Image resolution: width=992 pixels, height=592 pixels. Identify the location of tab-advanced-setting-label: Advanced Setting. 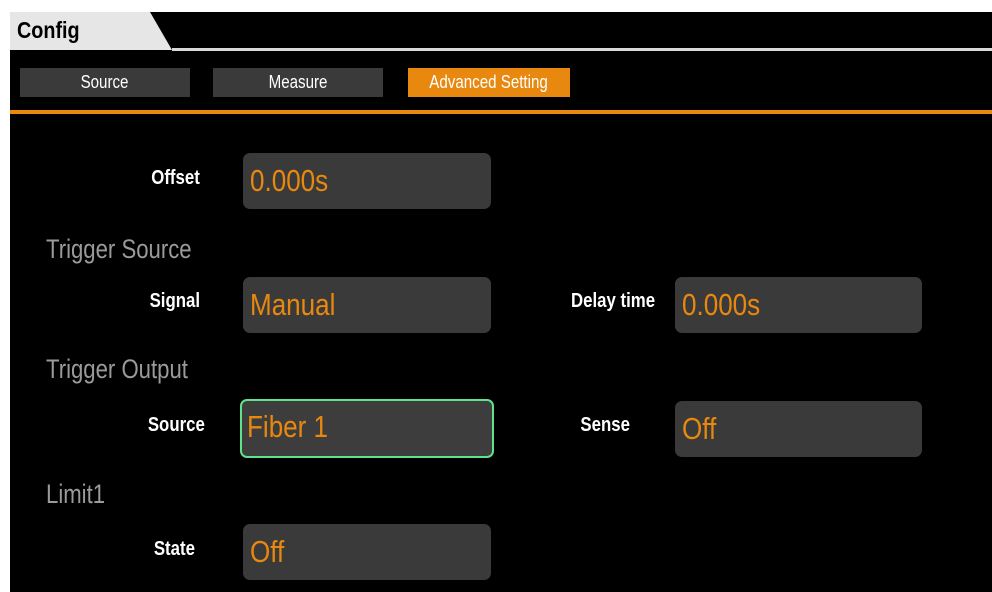
(489, 82).